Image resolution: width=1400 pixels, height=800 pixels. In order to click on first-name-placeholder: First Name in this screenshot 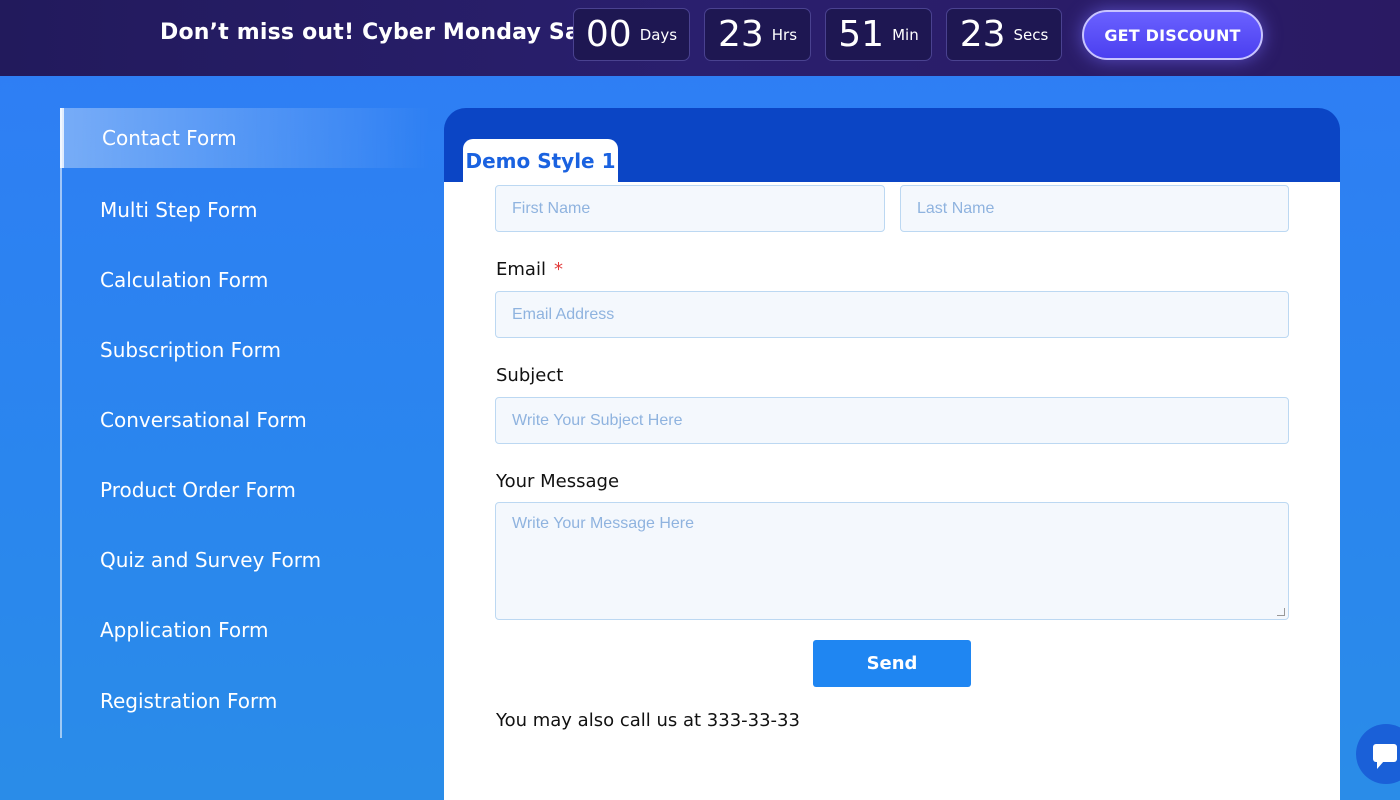, I will do `click(551, 208)`.